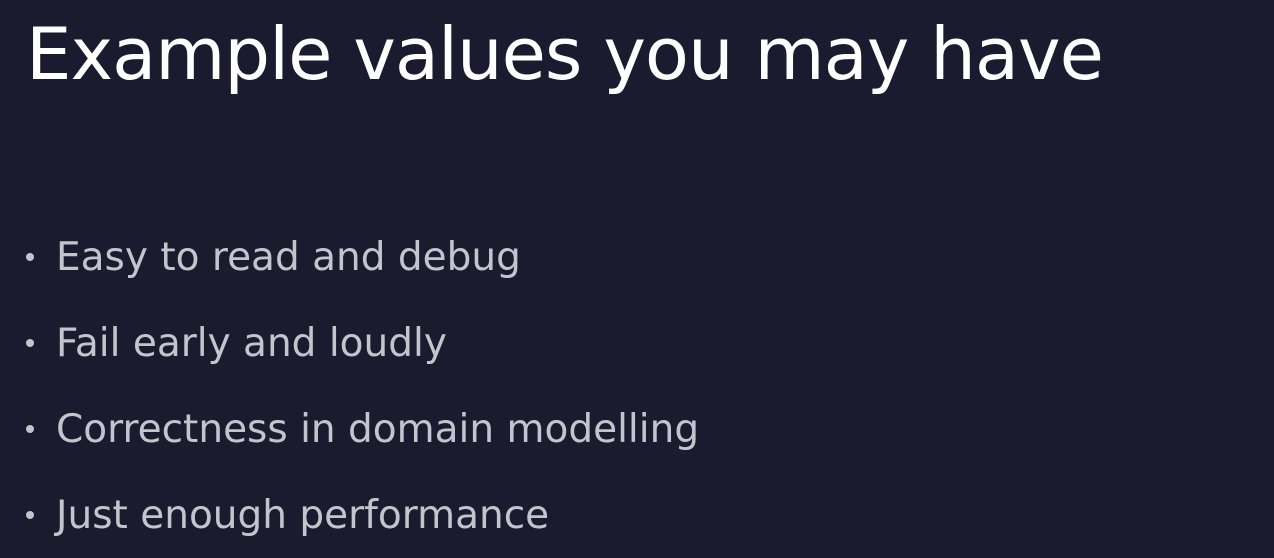 The height and width of the screenshot is (558, 1274). What do you see at coordinates (303, 515) in the screenshot?
I see `bullet-text: Just enough performance` at bounding box center [303, 515].